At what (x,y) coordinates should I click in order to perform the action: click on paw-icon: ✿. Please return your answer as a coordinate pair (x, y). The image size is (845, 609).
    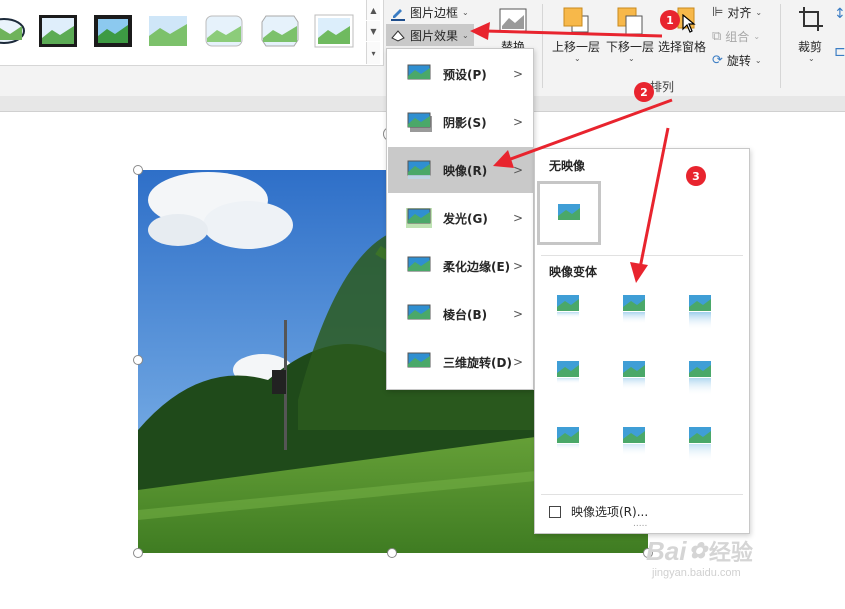
    Looking at the image, I should click on (697, 550).